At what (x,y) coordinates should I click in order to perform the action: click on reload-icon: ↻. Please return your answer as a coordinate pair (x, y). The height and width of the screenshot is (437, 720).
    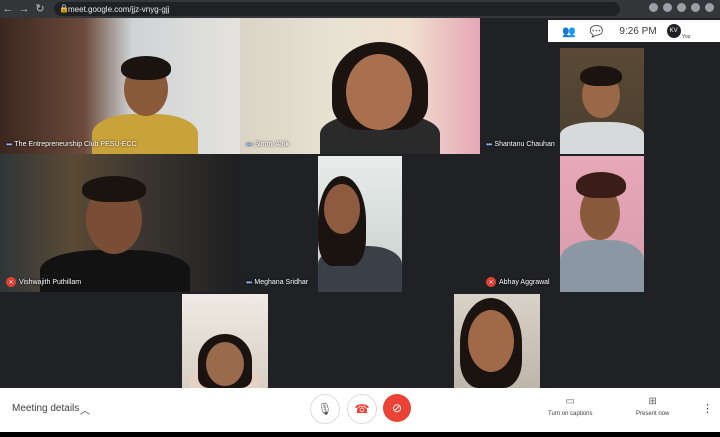
    Looking at the image, I should click on (40, 9).